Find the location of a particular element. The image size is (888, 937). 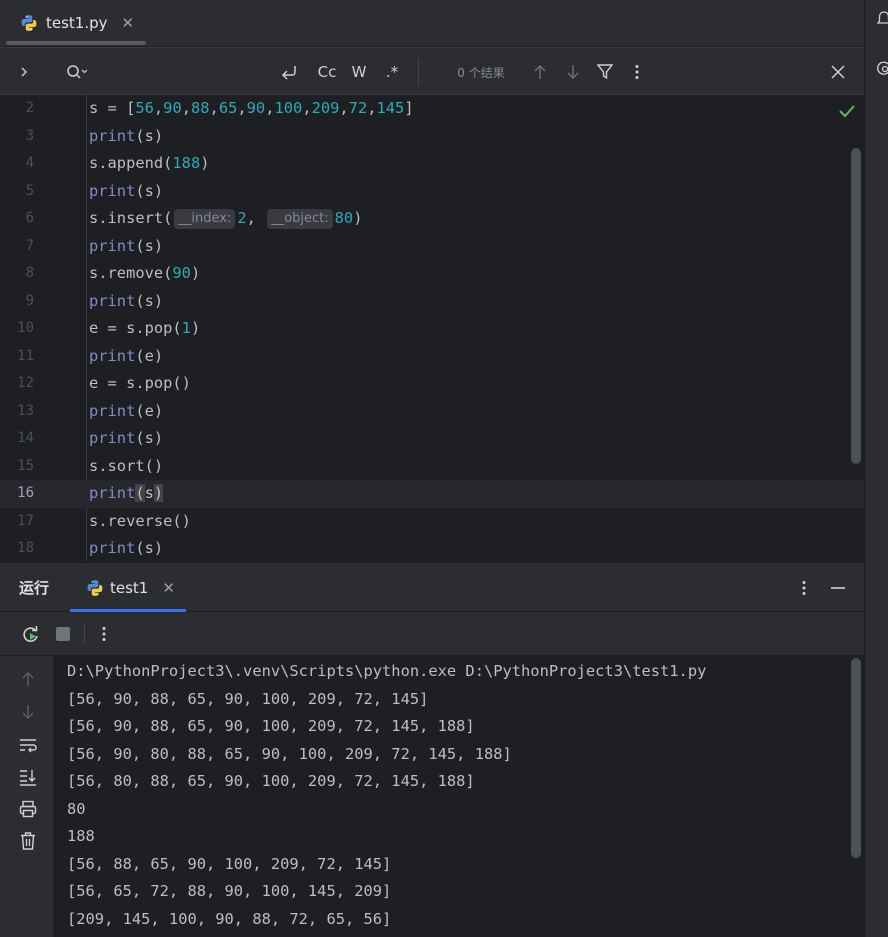

chevron-right-icon is located at coordinates (24, 72).